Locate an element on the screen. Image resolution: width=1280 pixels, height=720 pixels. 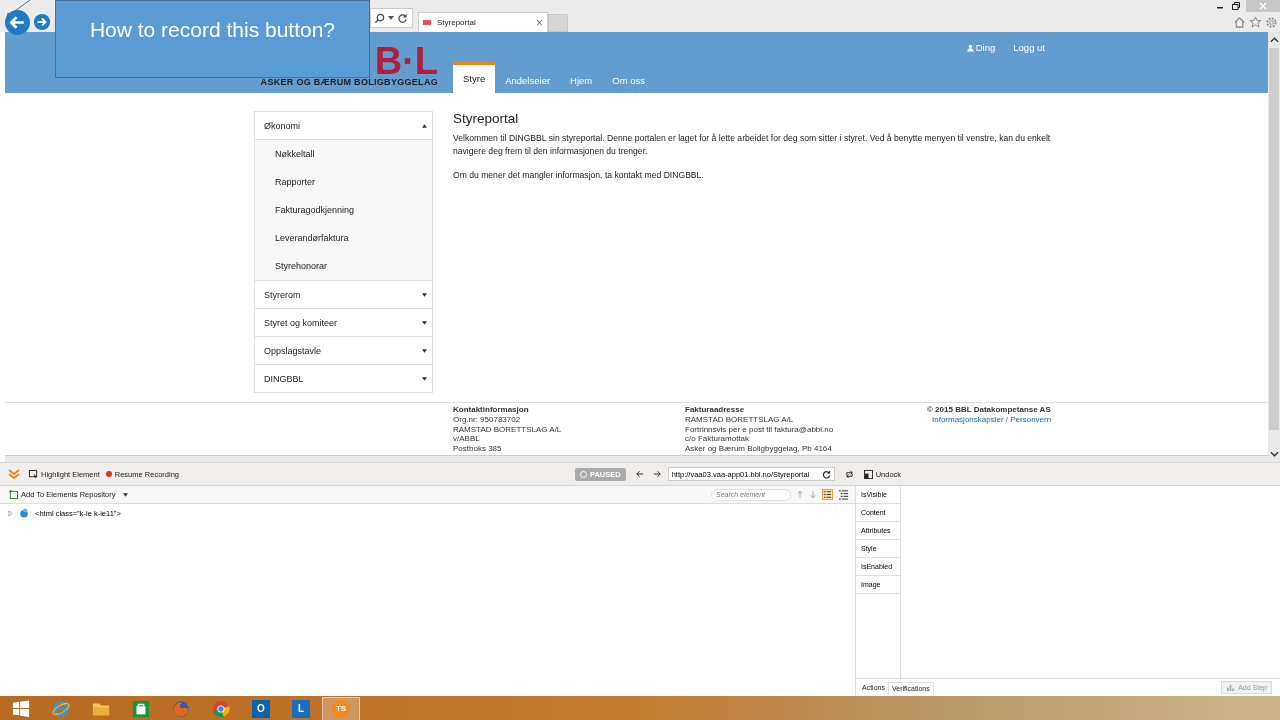
footer-heading: Fakturaadresse is located at coordinates (715, 410).